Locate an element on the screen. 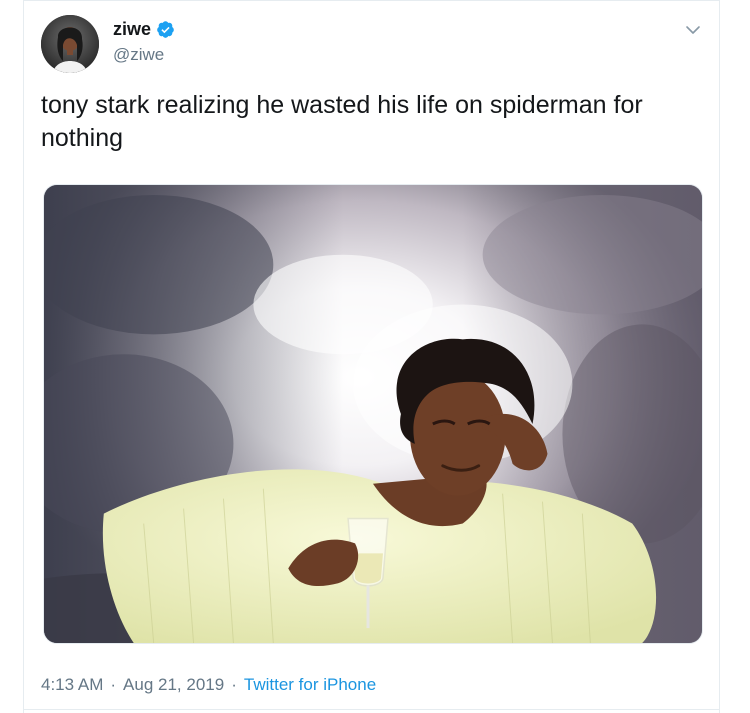 This screenshot has width=750, height=713. verified-badge-icon is located at coordinates (165, 29).